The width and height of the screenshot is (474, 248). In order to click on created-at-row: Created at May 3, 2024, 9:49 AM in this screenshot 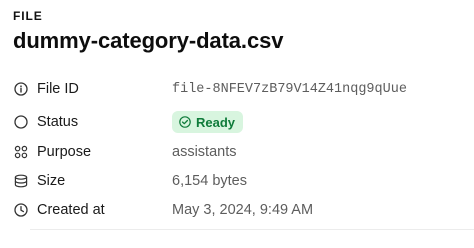, I will do `click(237, 210)`.